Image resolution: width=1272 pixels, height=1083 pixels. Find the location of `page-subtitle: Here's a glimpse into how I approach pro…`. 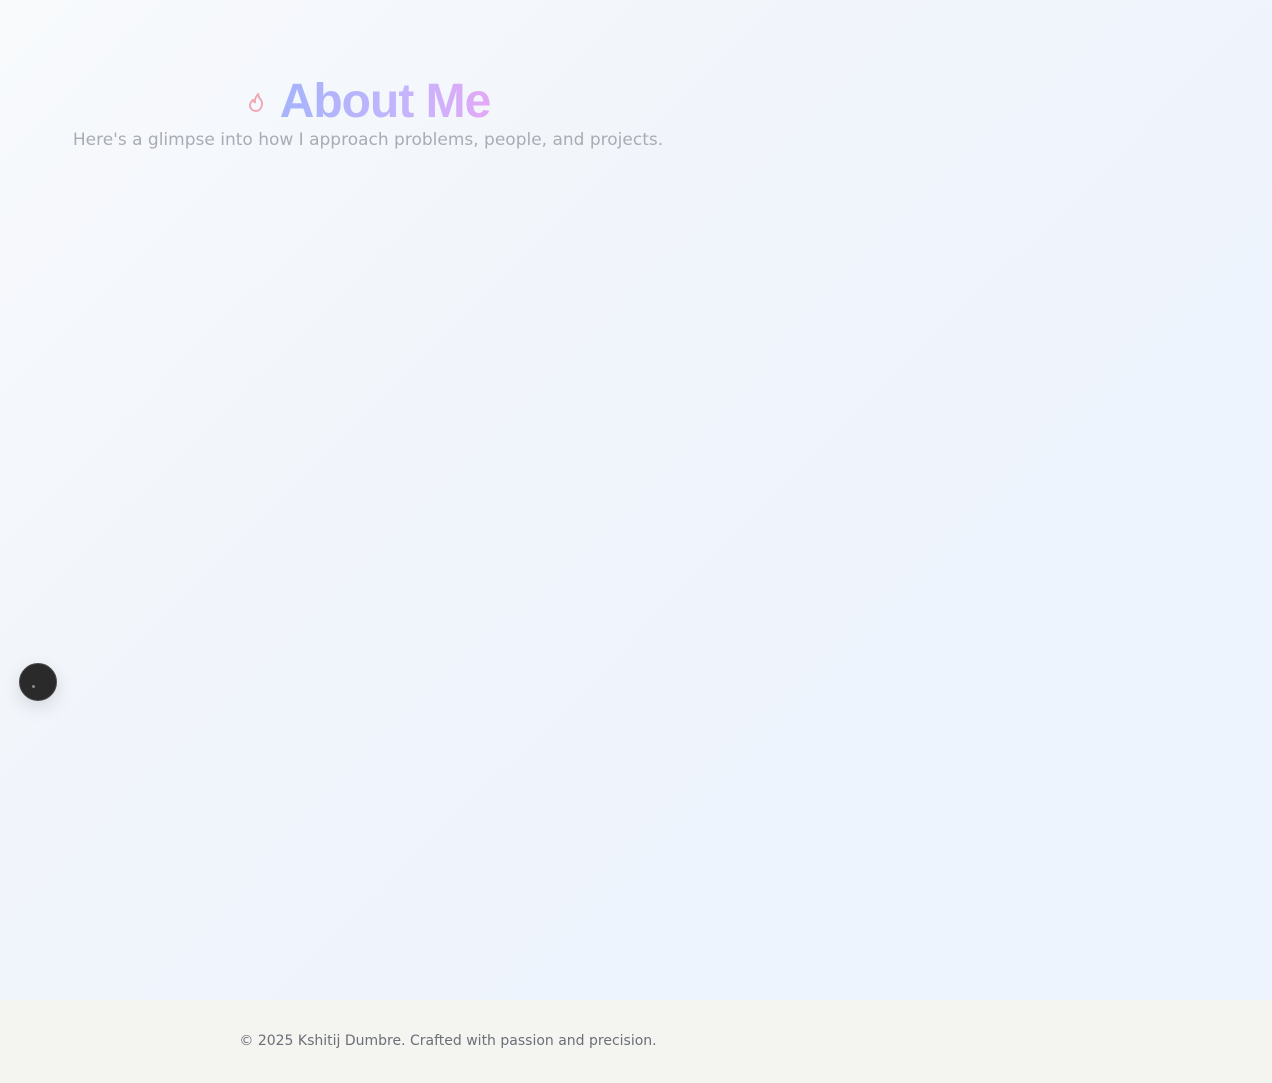

page-subtitle: Here's a glimpse into how I approach pro… is located at coordinates (368, 140).